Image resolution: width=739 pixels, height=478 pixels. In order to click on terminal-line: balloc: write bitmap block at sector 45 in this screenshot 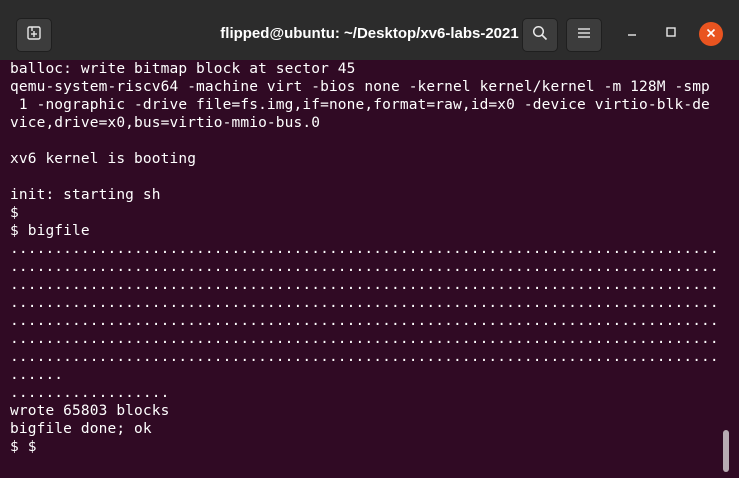, I will do `click(183, 69)`.